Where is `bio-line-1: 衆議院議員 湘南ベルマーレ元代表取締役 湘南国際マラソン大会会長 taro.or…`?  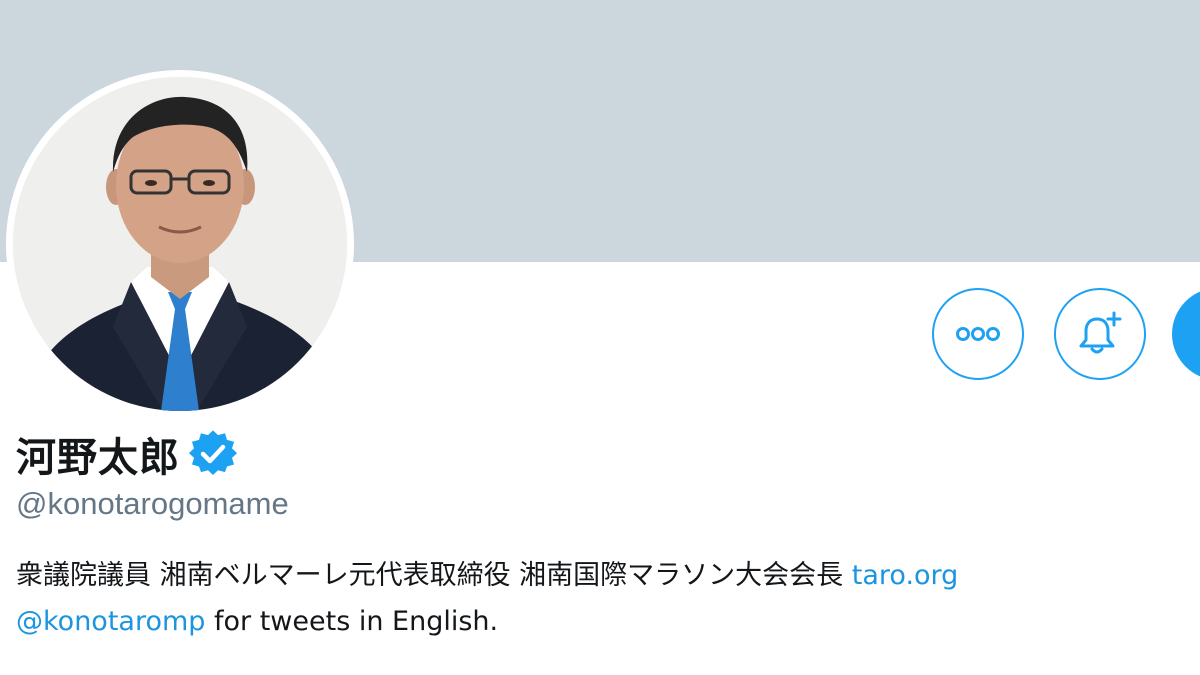 bio-line-1: 衆議院議員 湘南ベルマーレ元代表取締役 湘南国際マラソン大会会長 taro.or… is located at coordinates (608, 576).